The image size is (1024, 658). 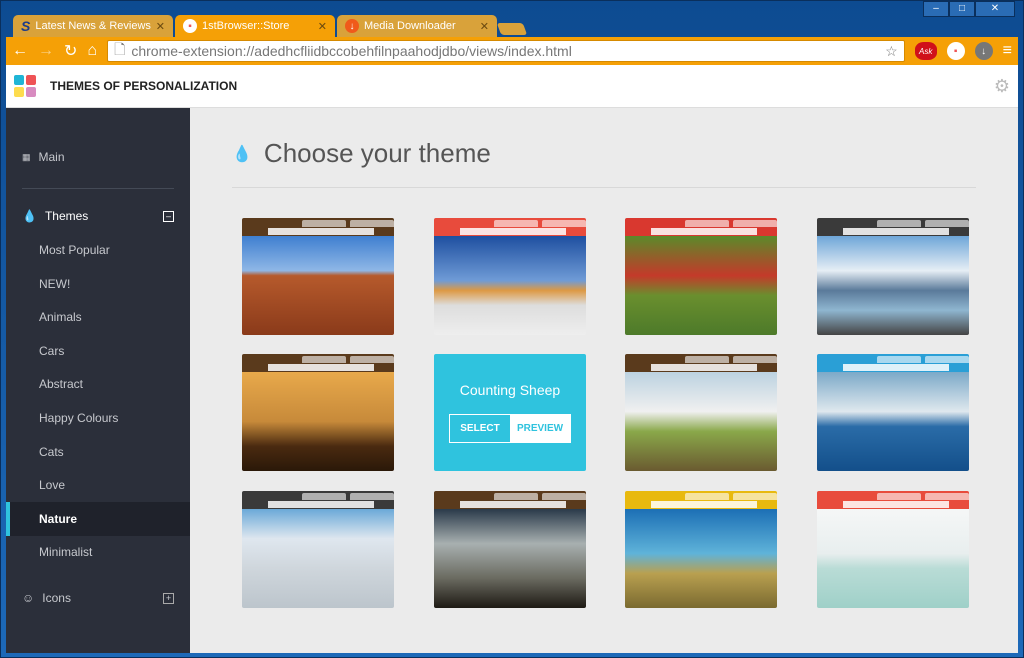 What do you see at coordinates (352, 26) in the screenshot?
I see `download-icon: ↓` at bounding box center [352, 26].